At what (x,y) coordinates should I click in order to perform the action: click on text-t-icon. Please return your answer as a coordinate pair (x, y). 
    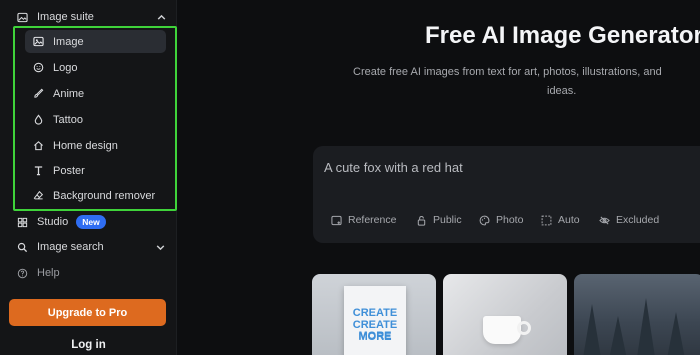
    Looking at the image, I should click on (38, 171).